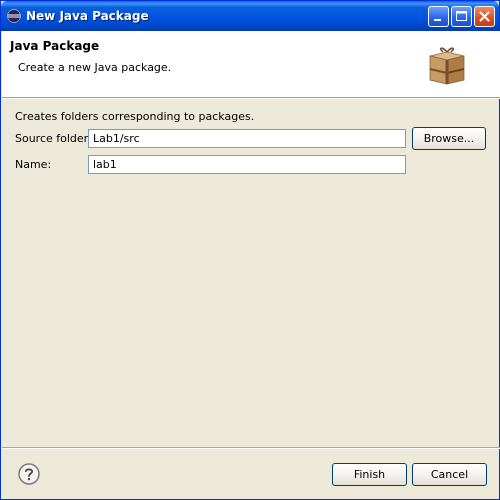  I want to click on source-folder-field, so click(247, 138).